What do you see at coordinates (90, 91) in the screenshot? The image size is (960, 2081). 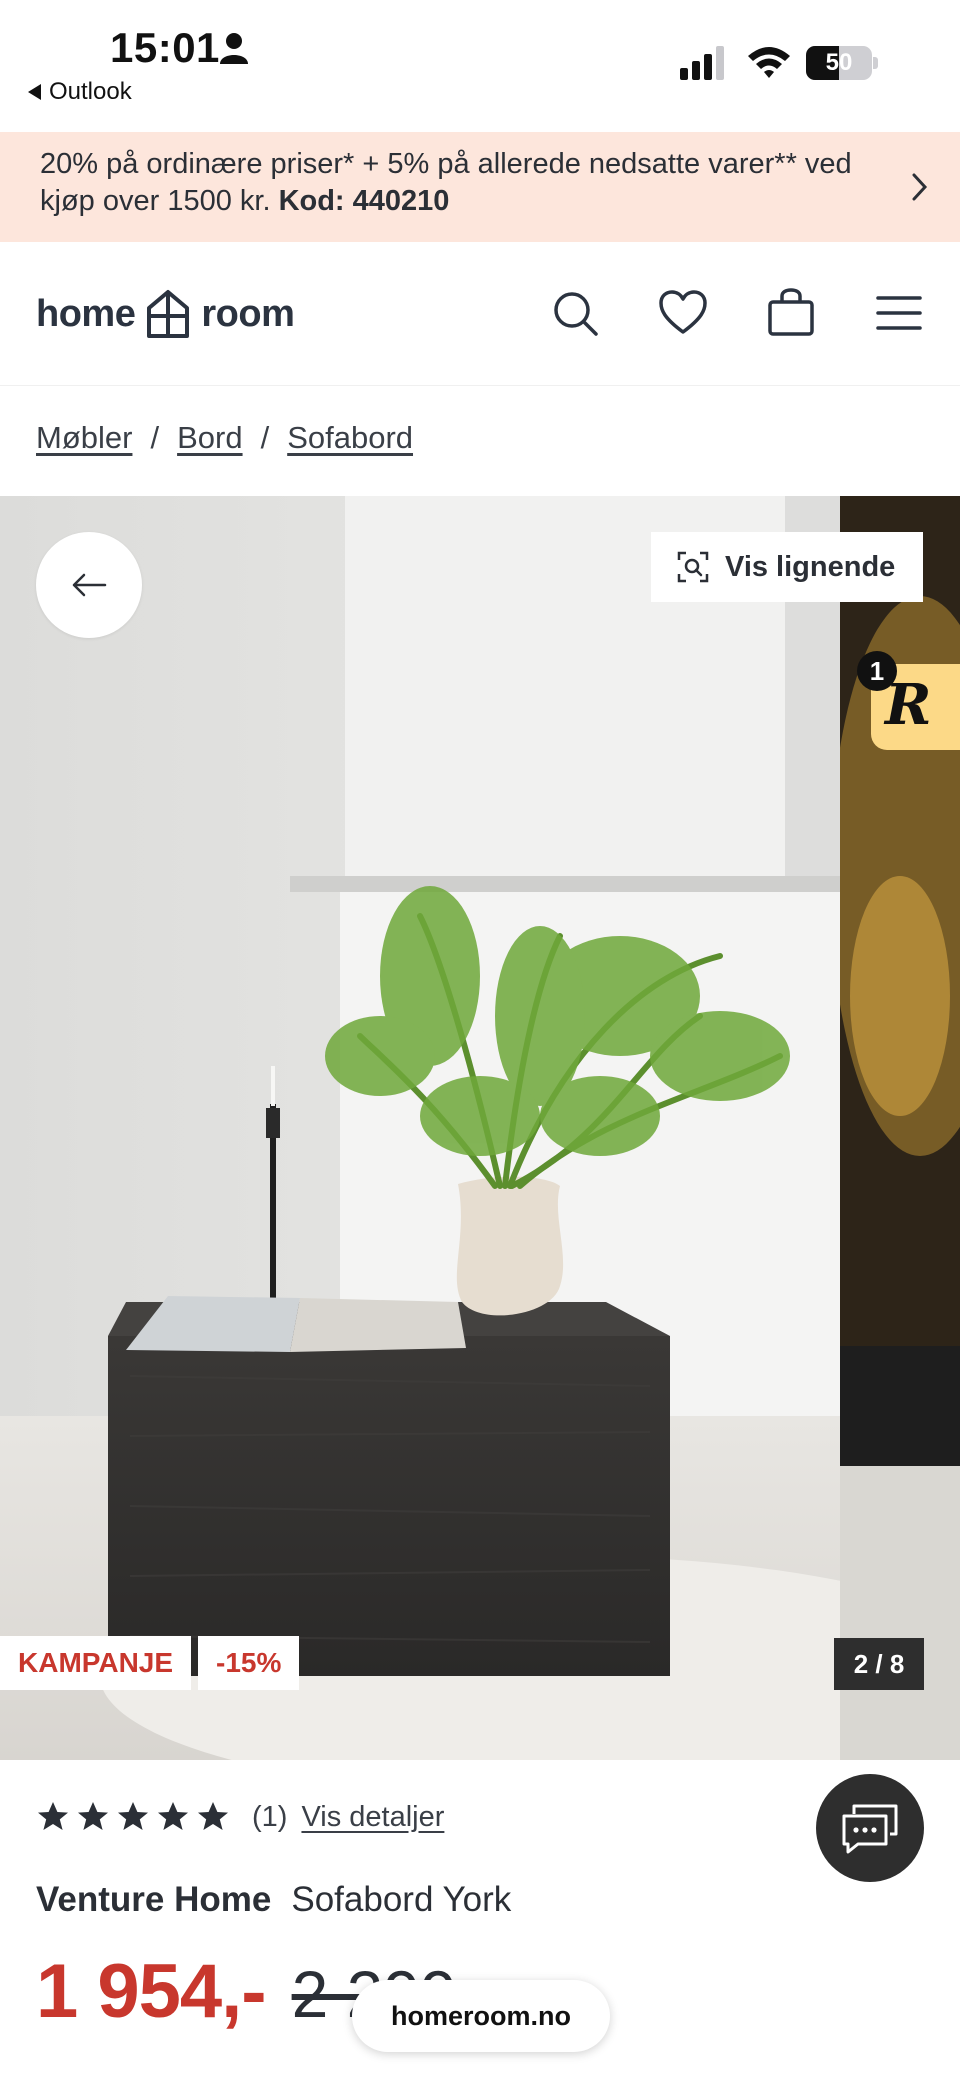 I see `back-app-label: Outlook` at bounding box center [90, 91].